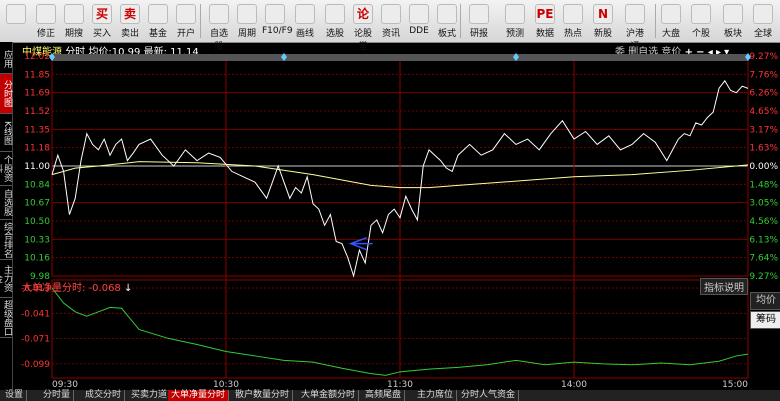  What do you see at coordinates (391, 14) in the screenshot?
I see `news-icon` at bounding box center [391, 14].